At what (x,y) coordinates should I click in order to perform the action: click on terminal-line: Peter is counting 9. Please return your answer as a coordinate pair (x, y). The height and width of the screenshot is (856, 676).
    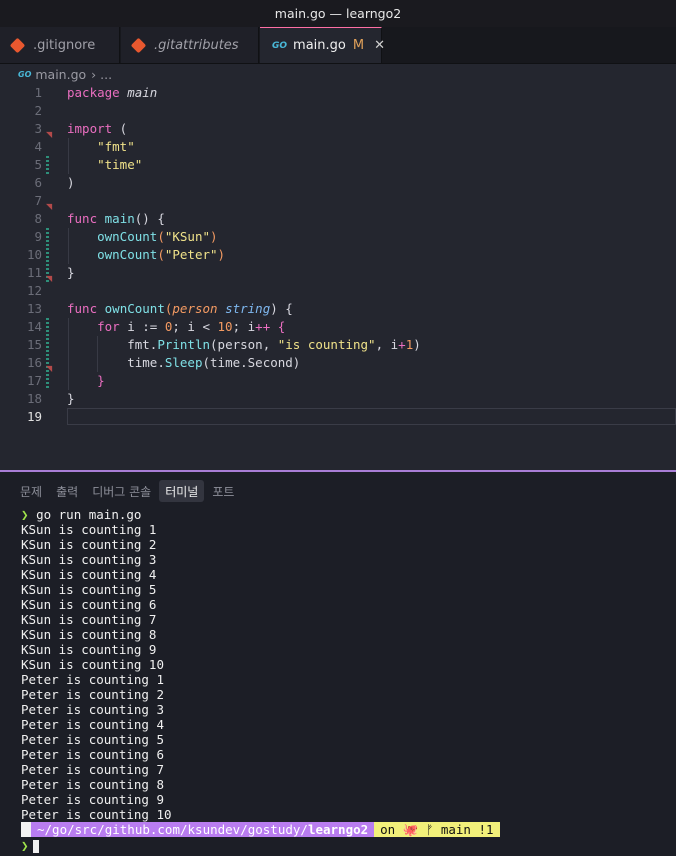
    Looking at the image, I should click on (92, 799).